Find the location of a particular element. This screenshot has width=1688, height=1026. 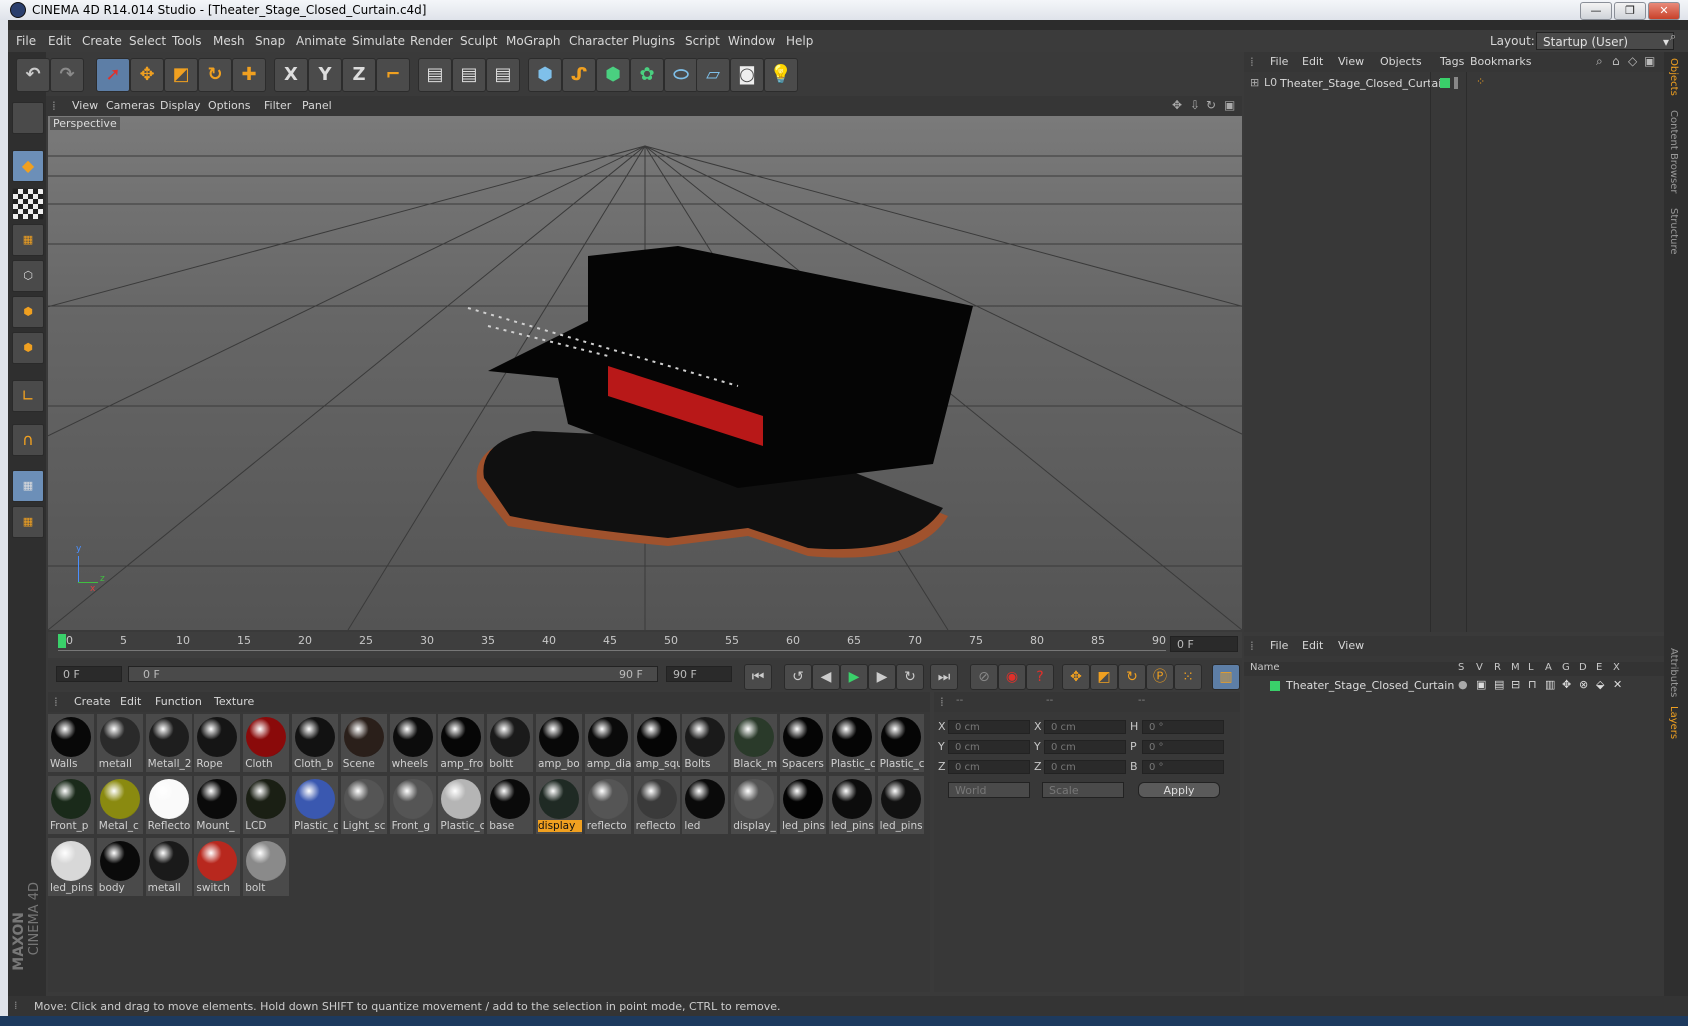

playhead-marker is located at coordinates (62, 641).